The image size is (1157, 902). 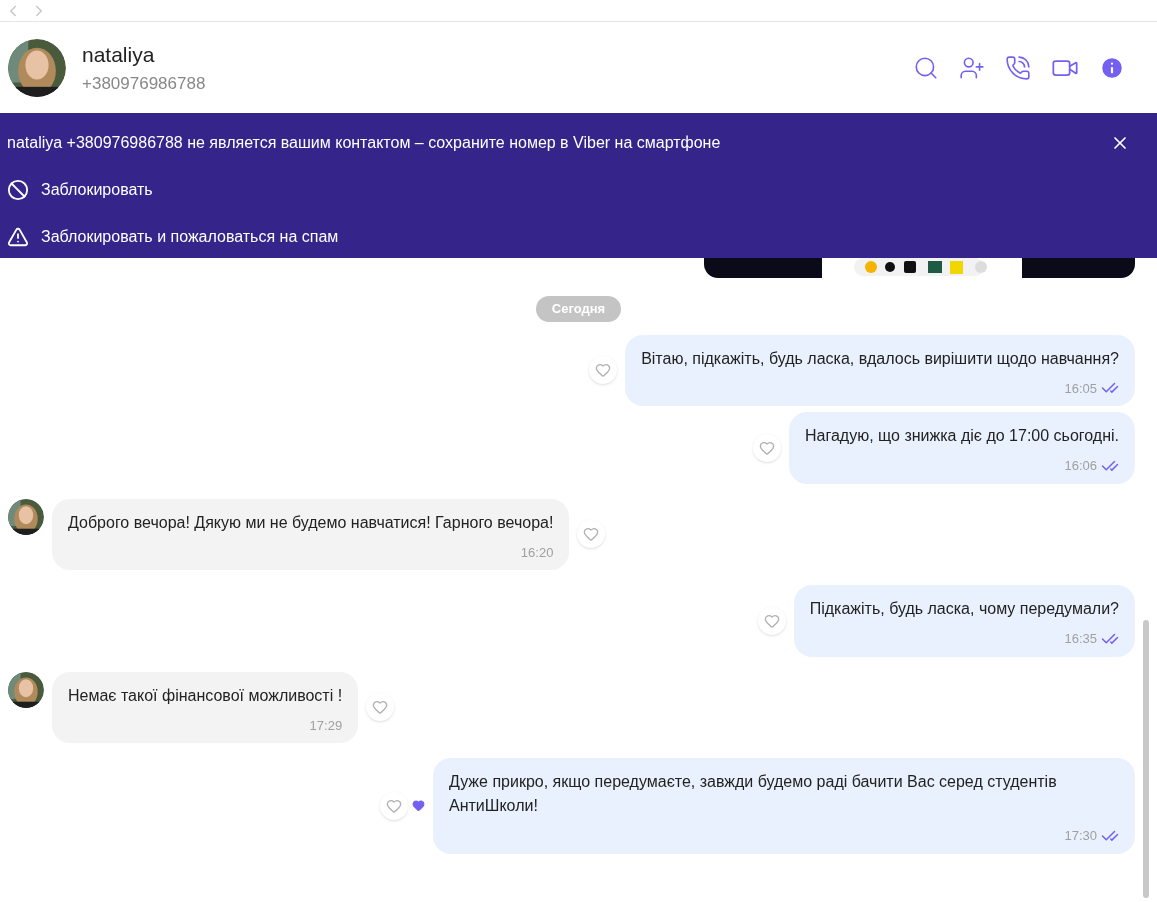 What do you see at coordinates (537, 552) in the screenshot?
I see `message-time: 16:20` at bounding box center [537, 552].